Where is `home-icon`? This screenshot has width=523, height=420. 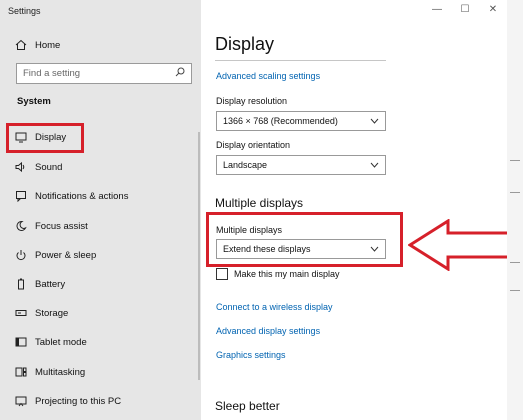 home-icon is located at coordinates (21, 45).